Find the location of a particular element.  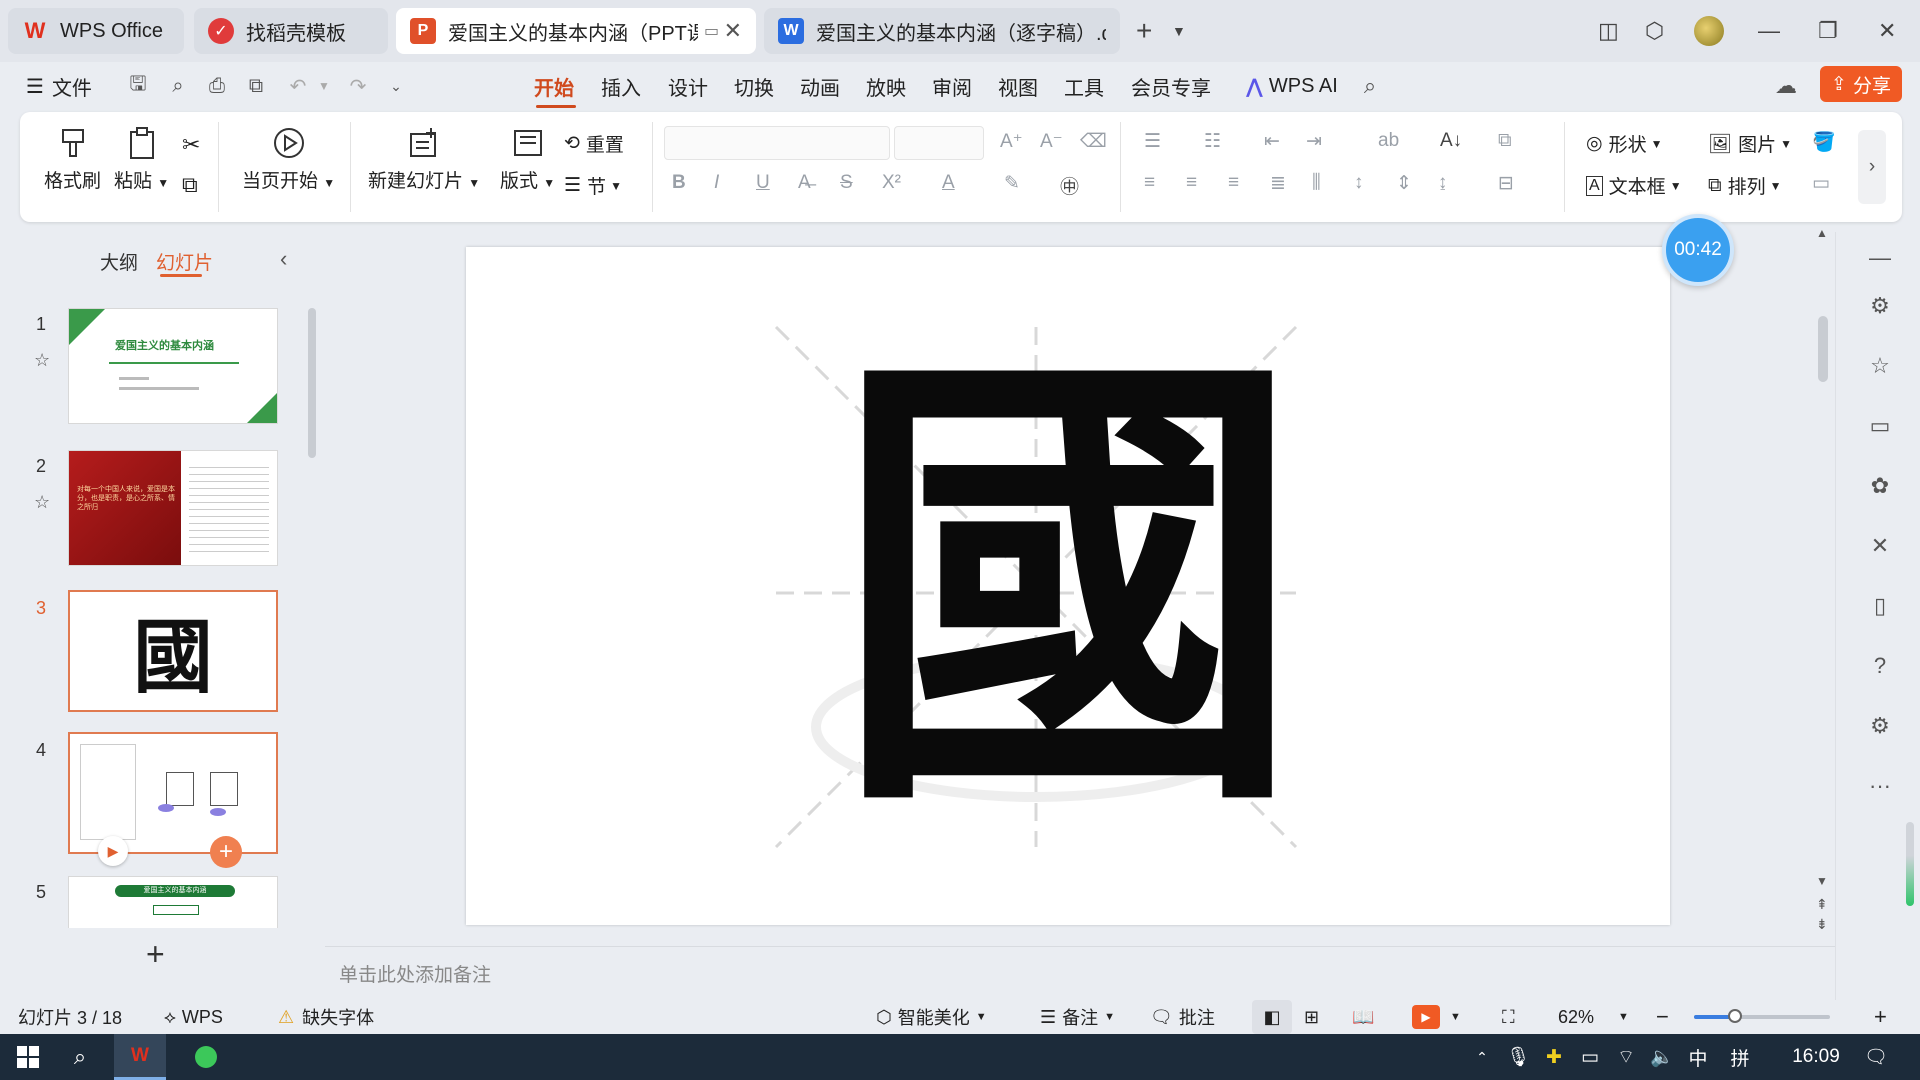

customize-dropdown-icon: ⌄ is located at coordinates (396, 86).